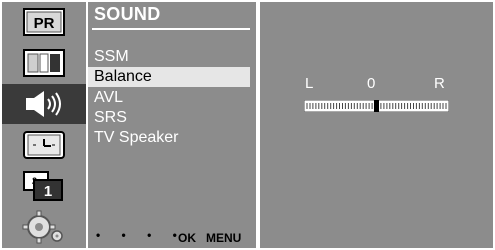 The width and height of the screenshot is (495, 250). I want to click on picture-icon, so click(44, 63).